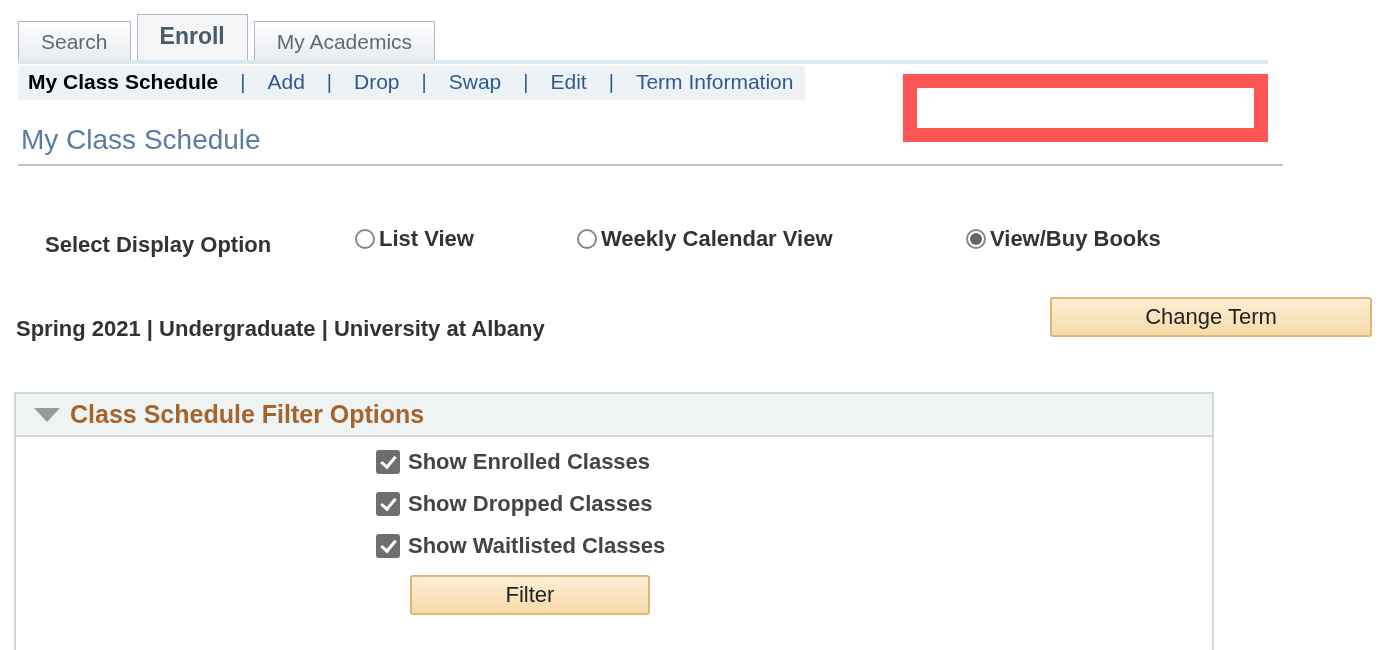  Describe the element at coordinates (47, 414) in the screenshot. I see `collapse-arrow-icon` at that location.